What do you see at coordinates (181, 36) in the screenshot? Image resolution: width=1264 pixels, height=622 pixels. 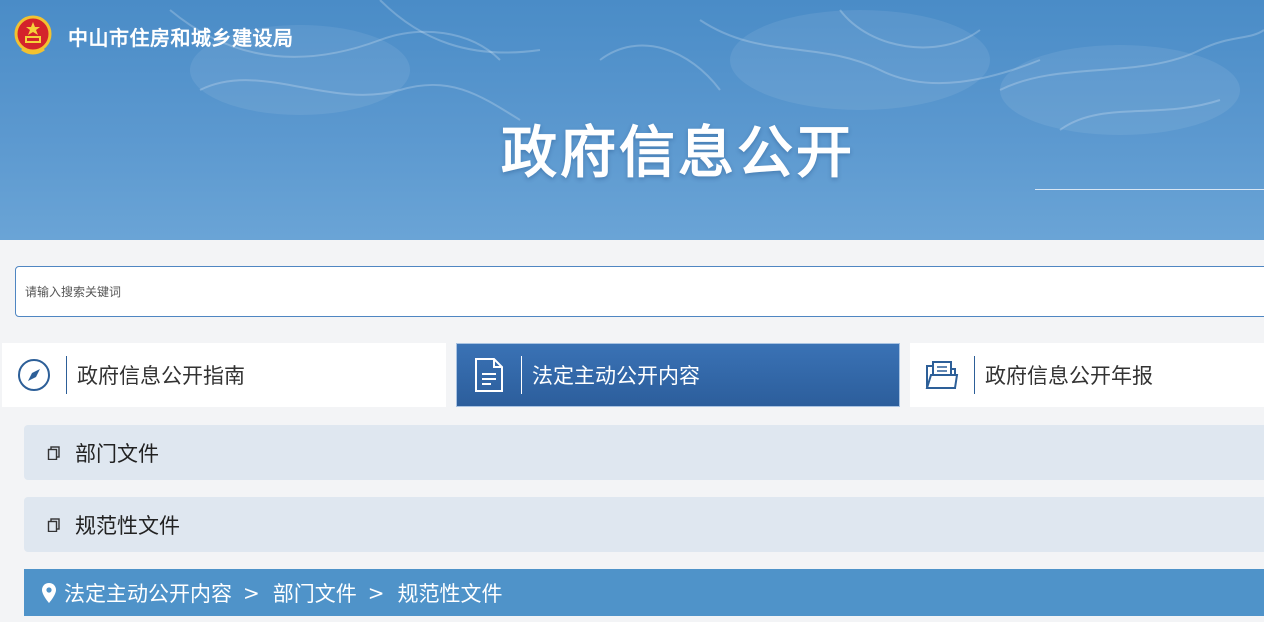 I see `site-name: 中山市住房和城乡建设局` at bounding box center [181, 36].